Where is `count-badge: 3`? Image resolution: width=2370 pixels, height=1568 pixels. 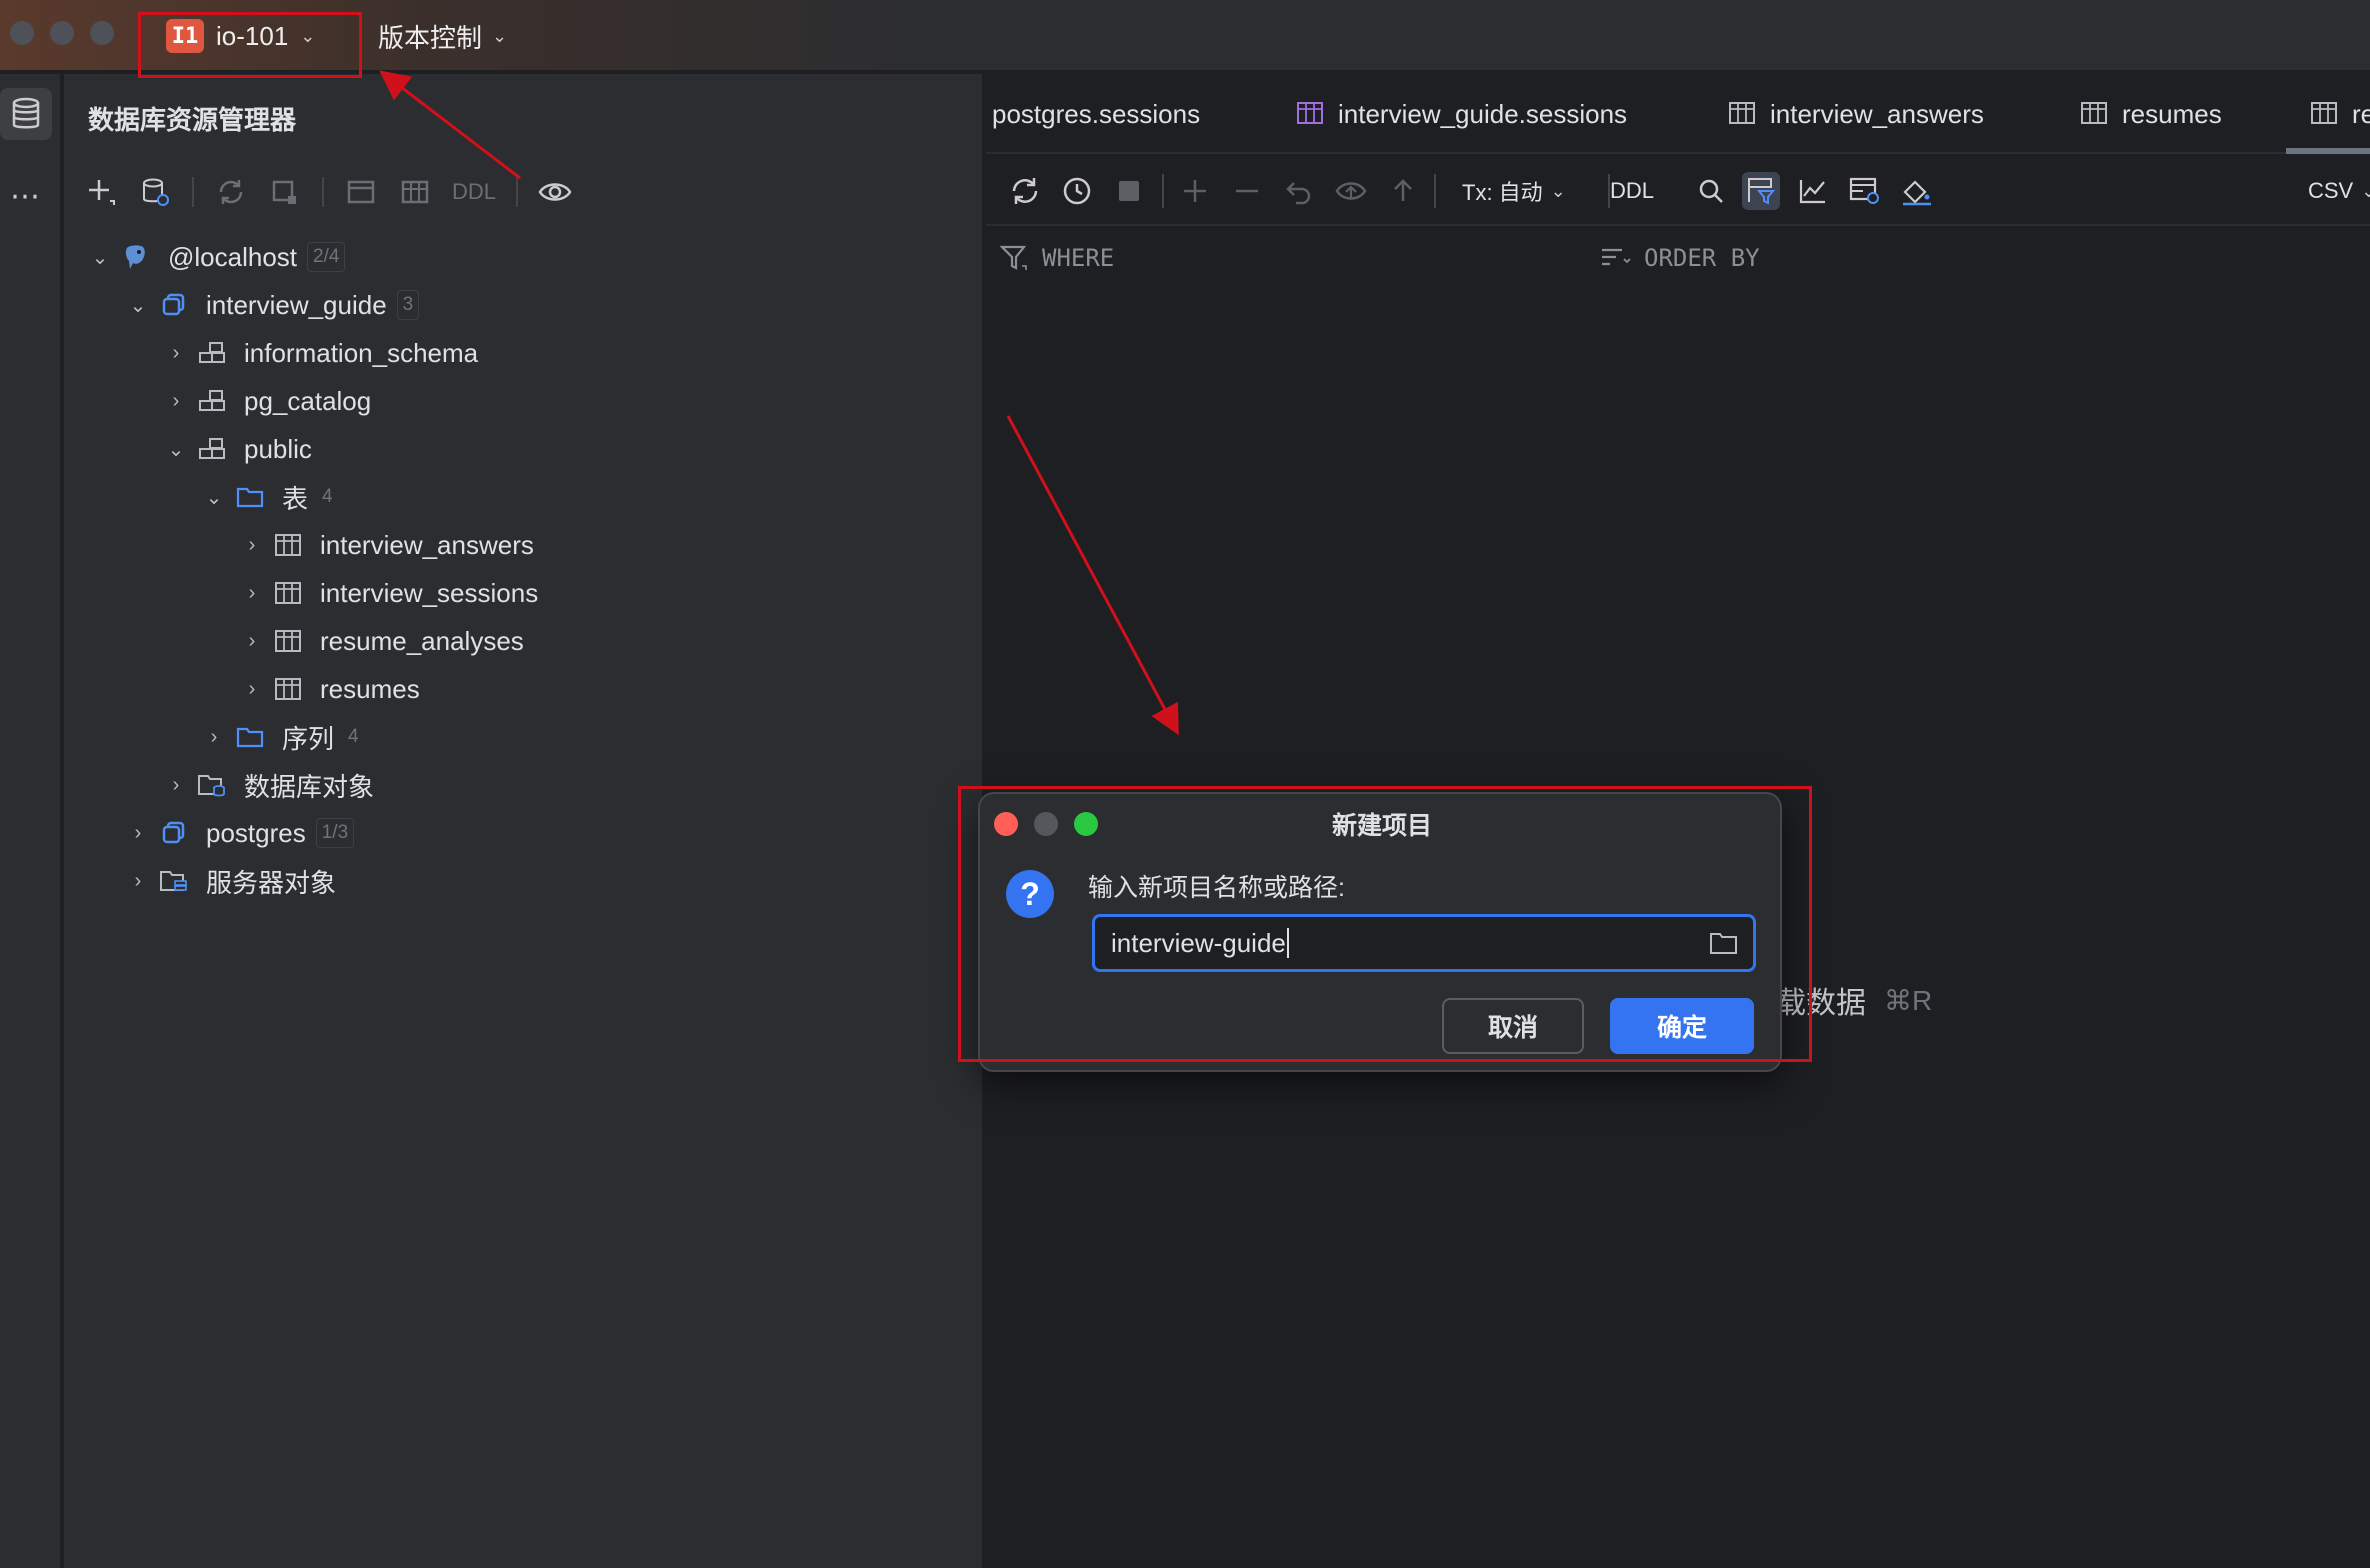 count-badge: 3 is located at coordinates (408, 305).